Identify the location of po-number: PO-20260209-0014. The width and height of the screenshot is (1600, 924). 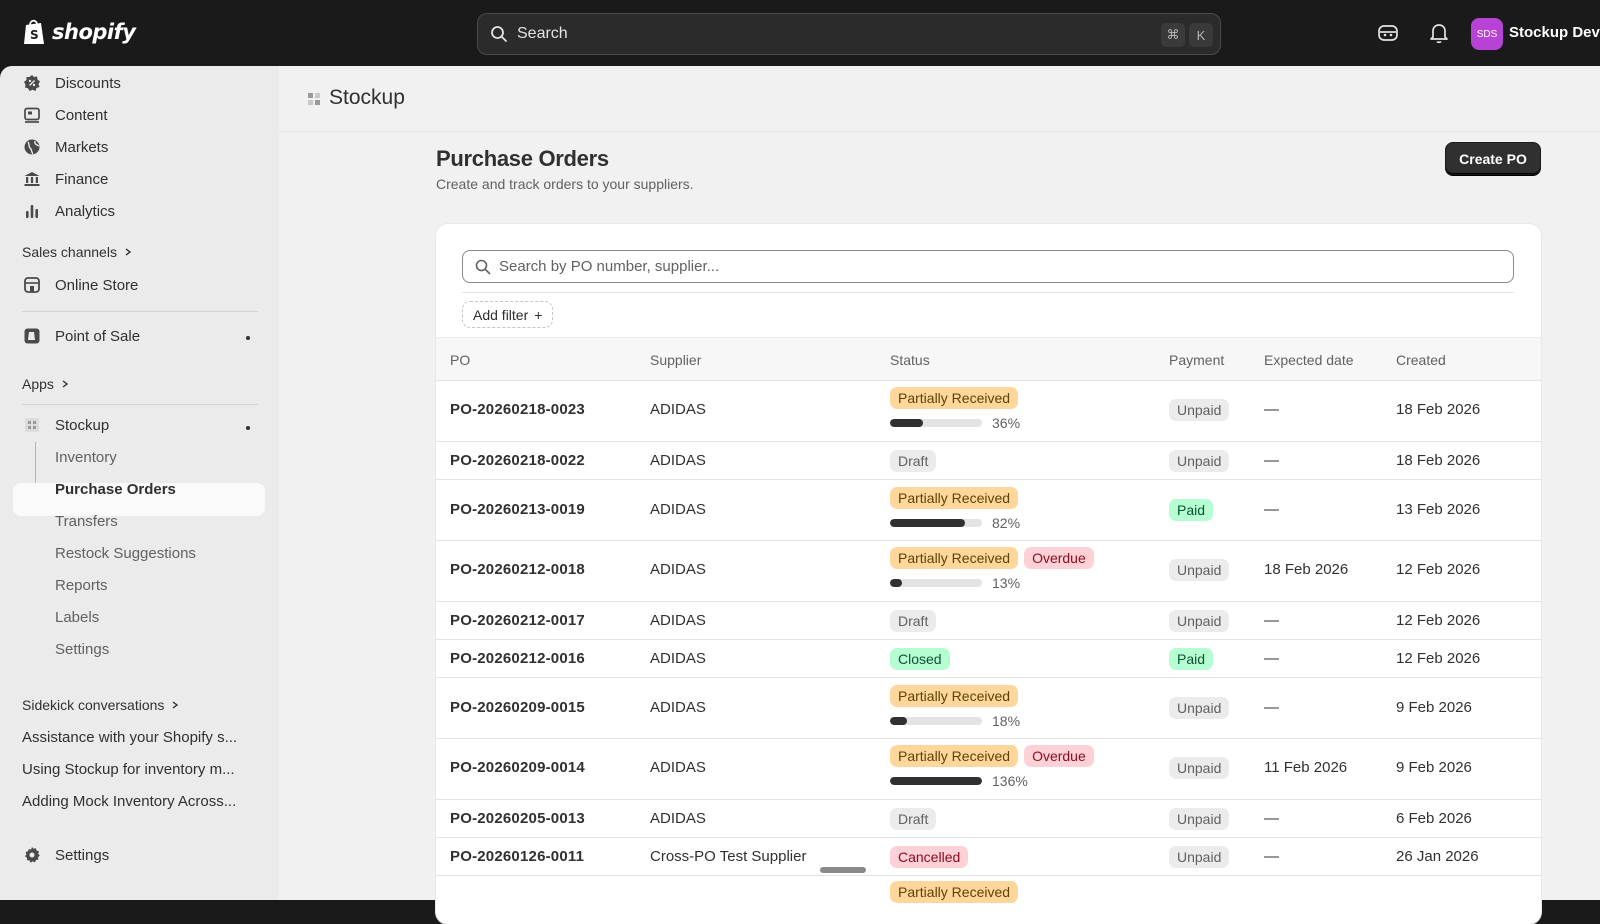
(517, 767).